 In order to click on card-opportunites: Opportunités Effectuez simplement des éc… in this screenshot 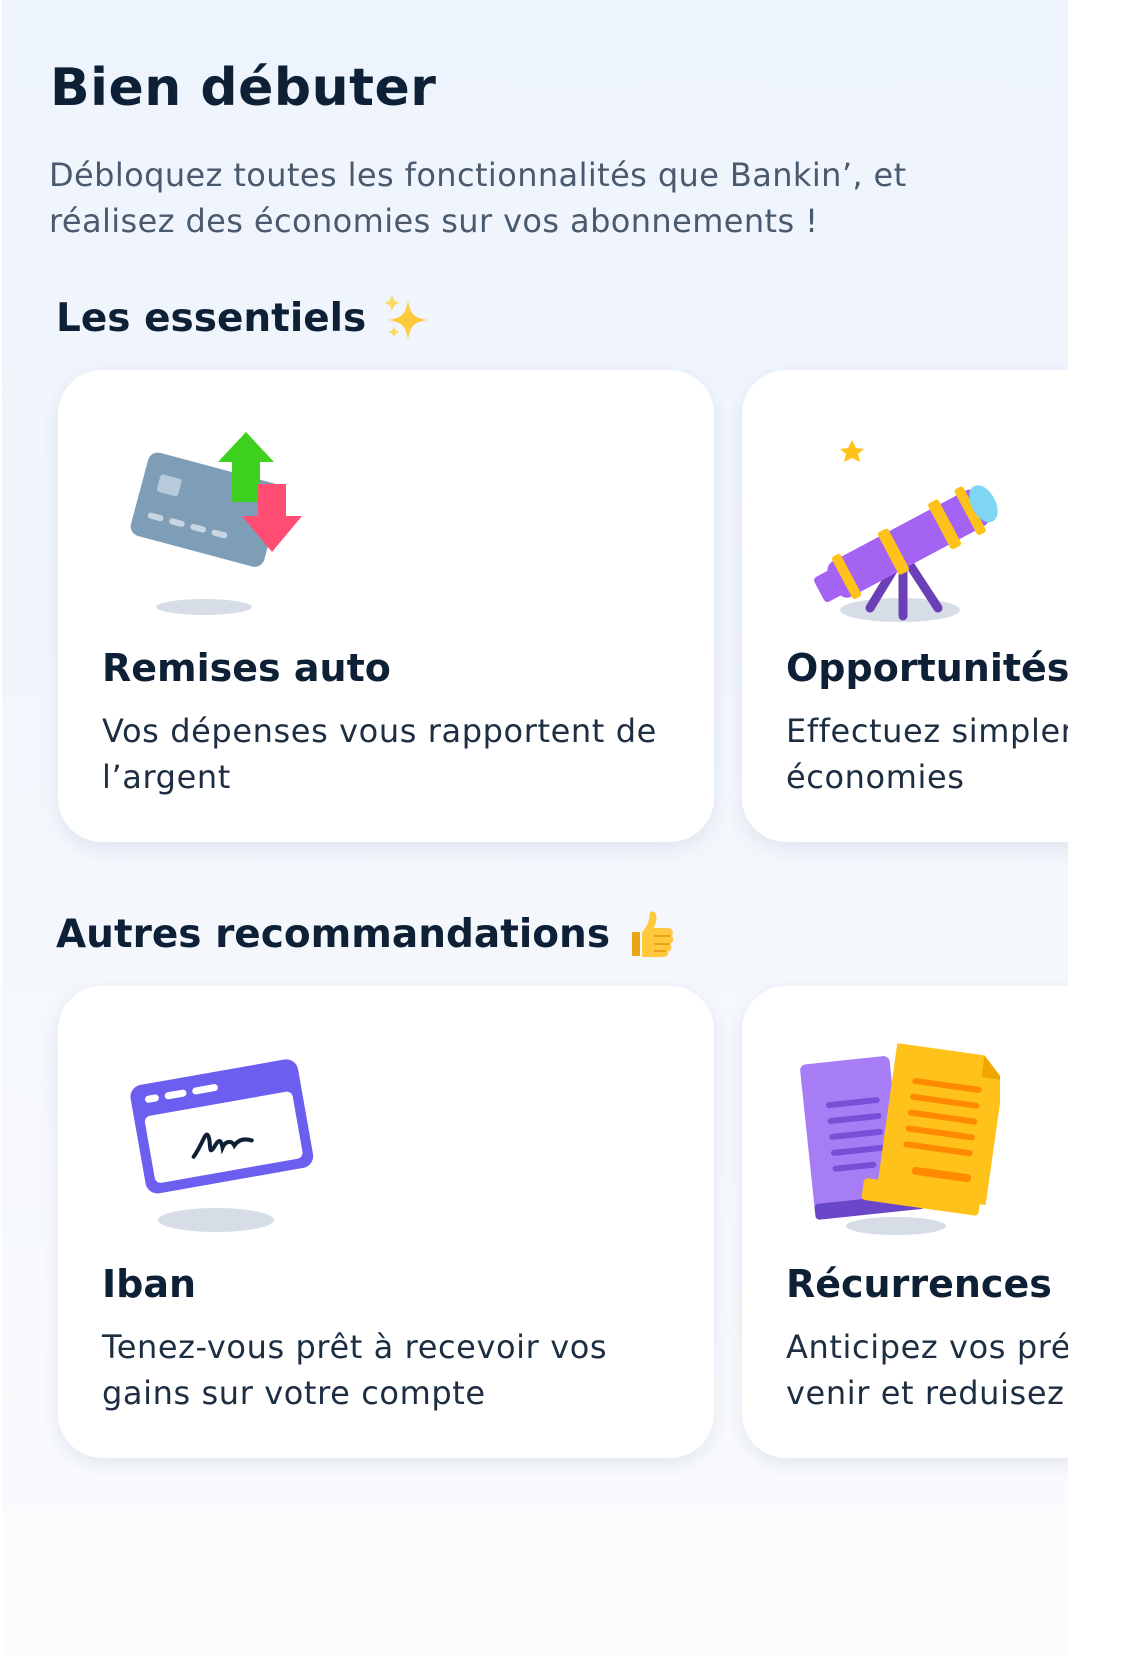, I will do `click(905, 606)`.